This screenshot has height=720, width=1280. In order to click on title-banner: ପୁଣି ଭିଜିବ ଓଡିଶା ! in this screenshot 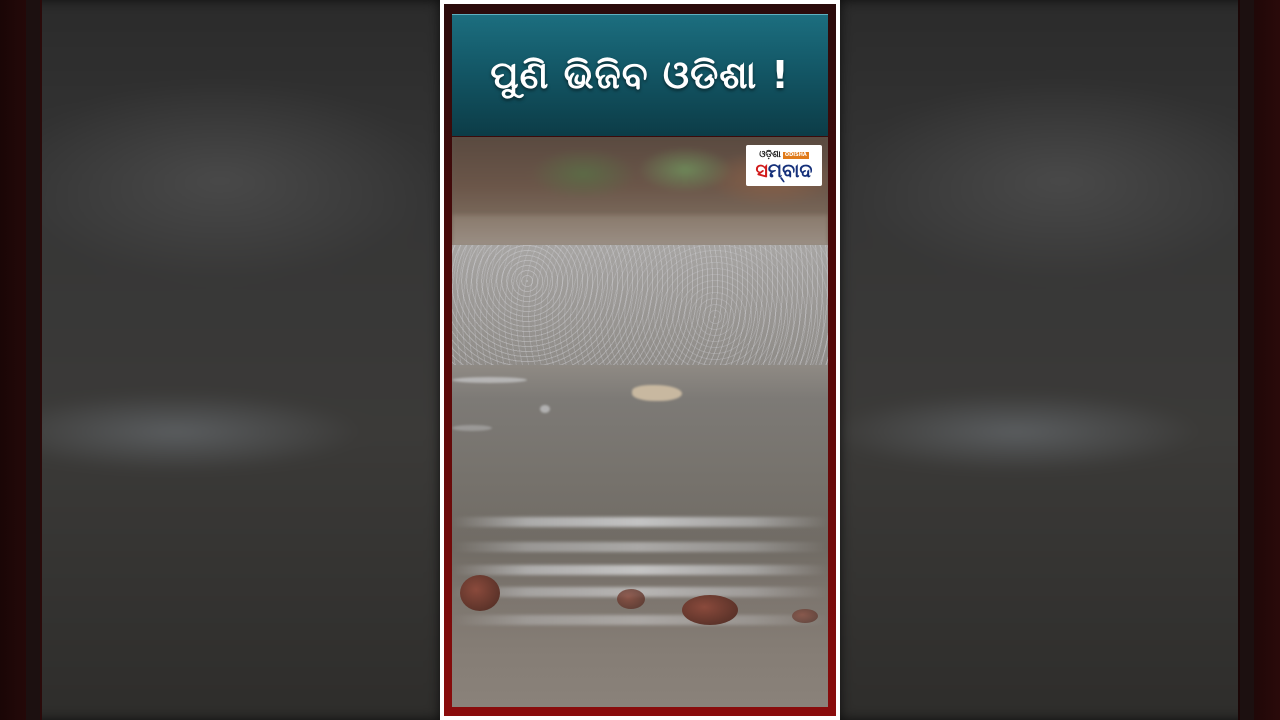, I will do `click(640, 75)`.